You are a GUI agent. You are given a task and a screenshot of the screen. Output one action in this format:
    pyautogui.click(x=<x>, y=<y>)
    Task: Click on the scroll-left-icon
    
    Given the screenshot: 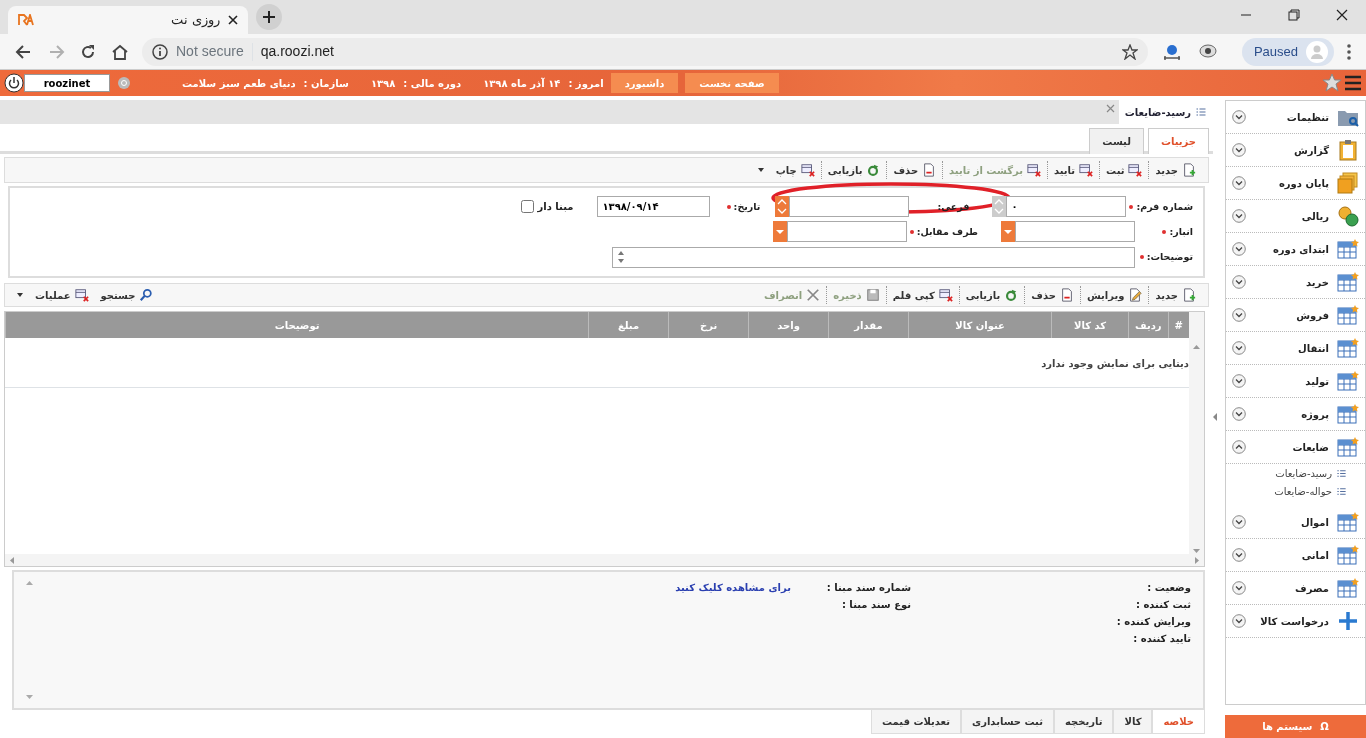 What is the action you would take?
    pyautogui.click(x=11, y=560)
    